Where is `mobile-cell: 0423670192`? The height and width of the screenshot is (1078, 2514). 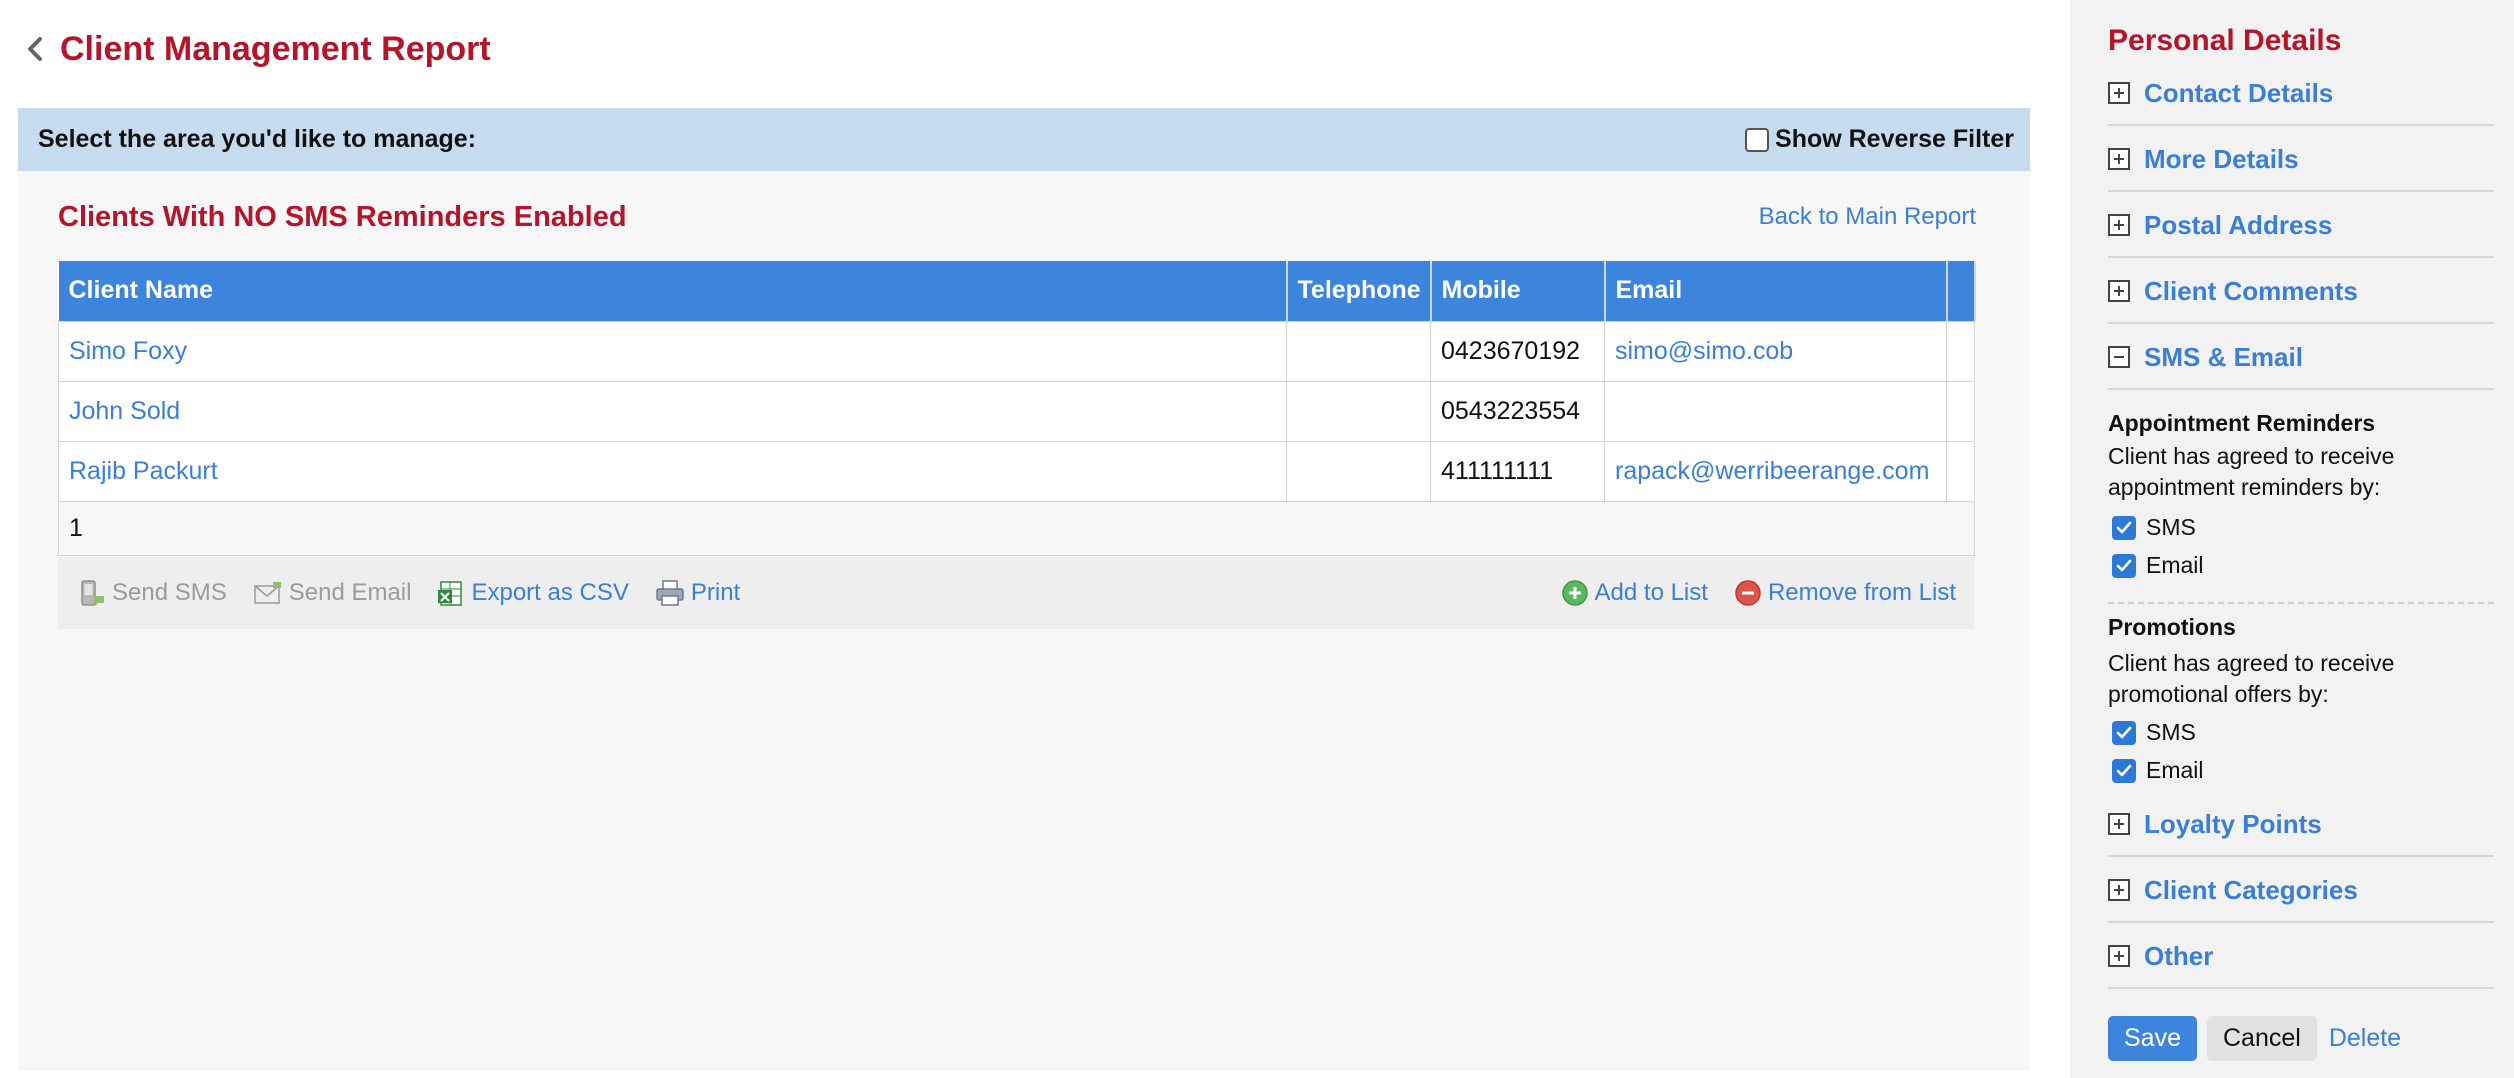 mobile-cell: 0423670192 is located at coordinates (1517, 351).